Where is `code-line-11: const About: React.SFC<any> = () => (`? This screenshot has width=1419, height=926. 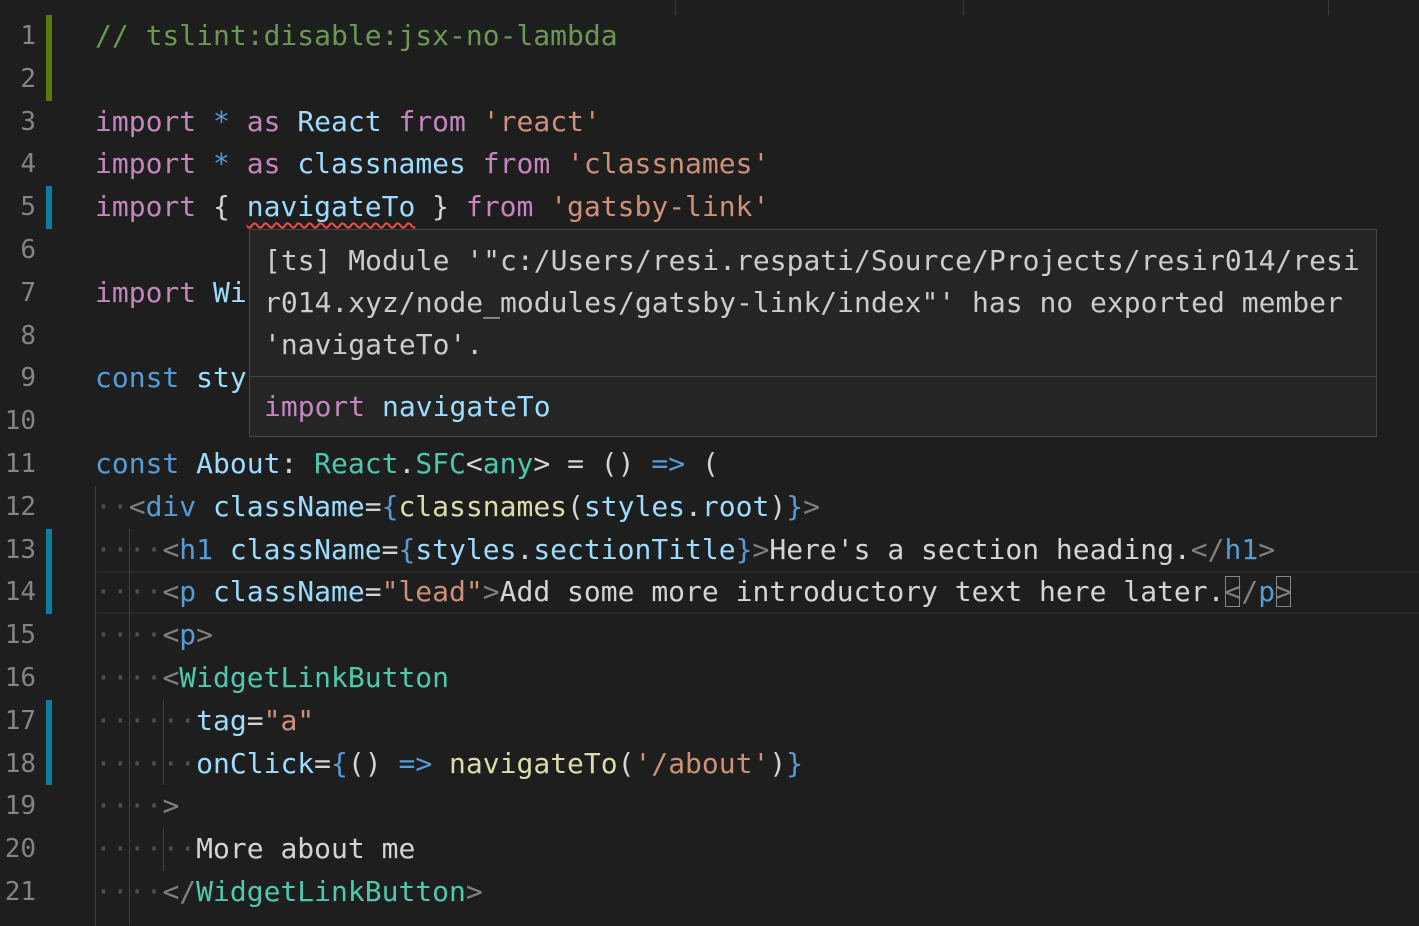
code-line-11: const About: React.SFC<any> = () => ( is located at coordinates (407, 464).